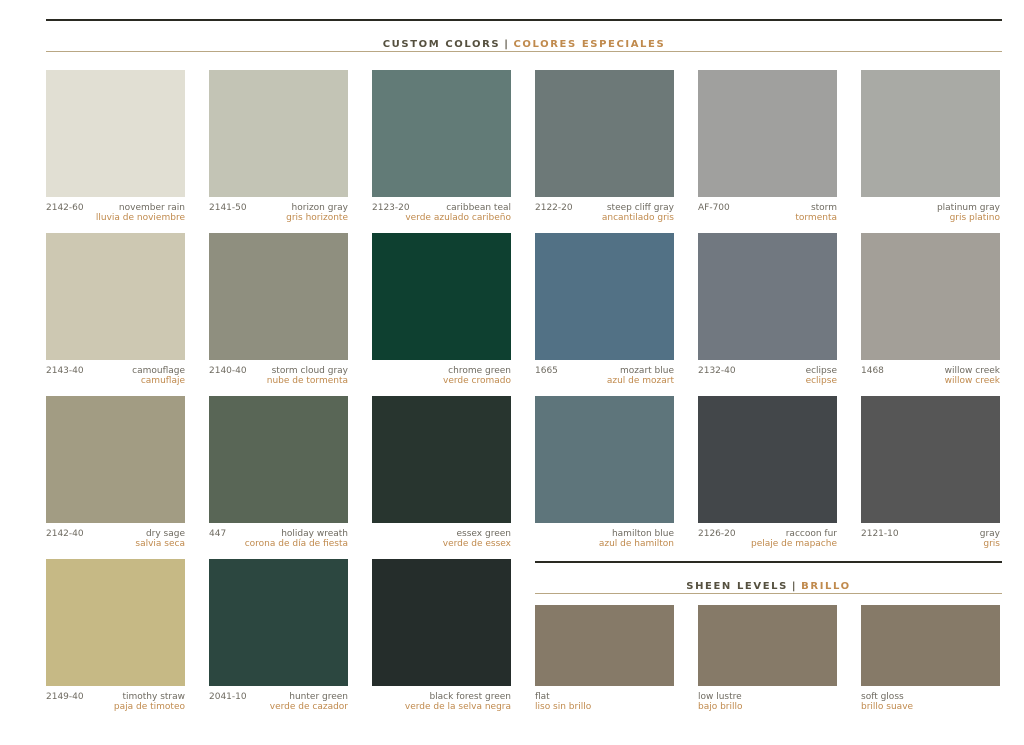  I want to click on color-name-en: storm cloud gray, so click(309, 371).